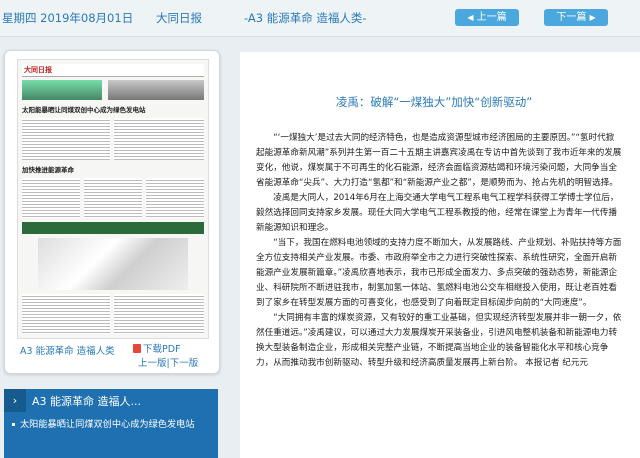  Describe the element at coordinates (137, 348) in the screenshot. I see `pdf-icon` at that location.